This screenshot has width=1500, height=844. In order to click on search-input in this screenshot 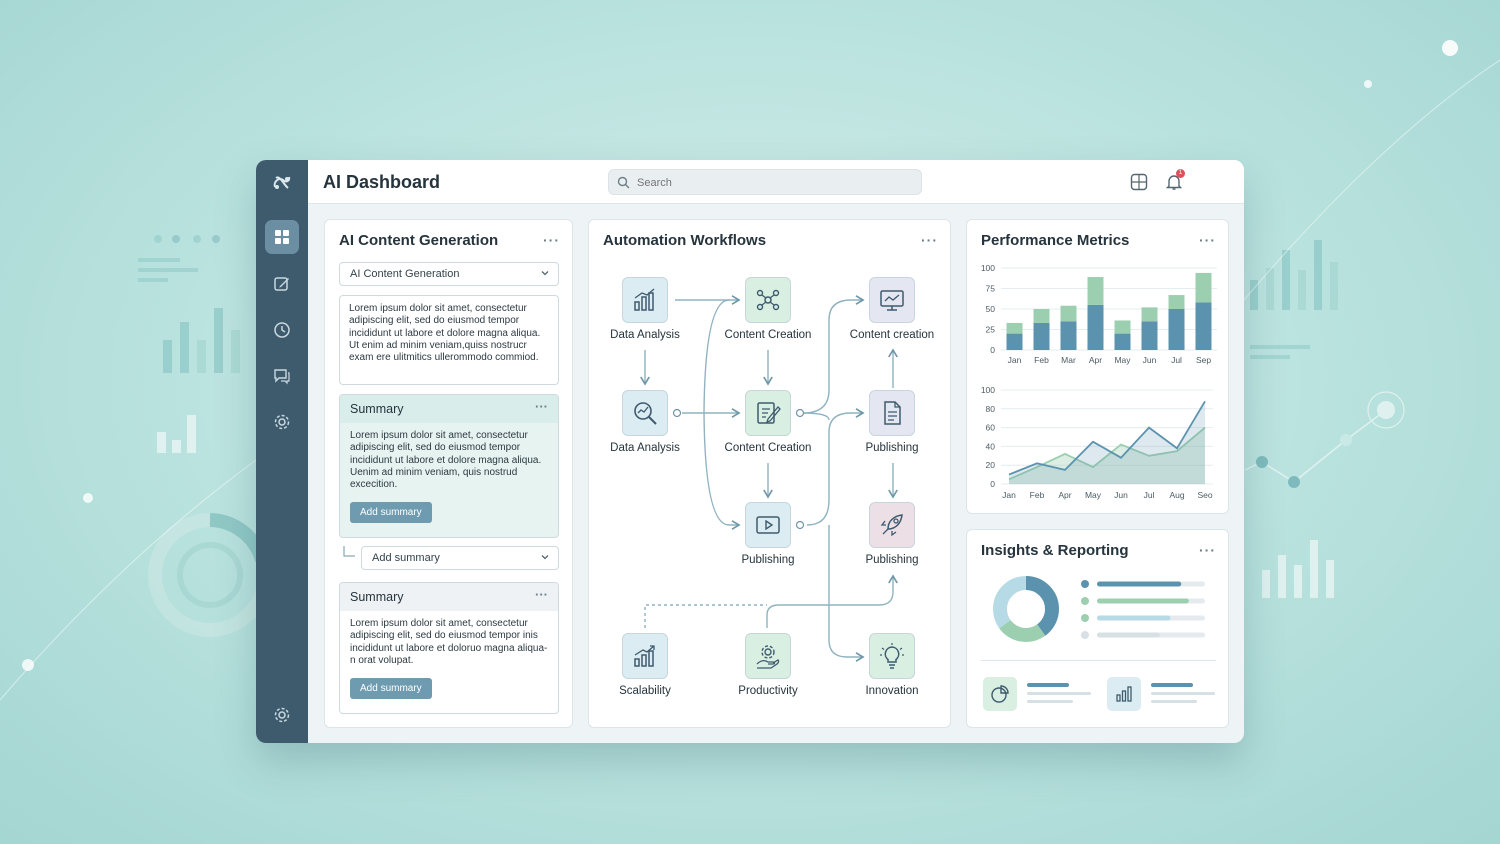, I will do `click(772, 182)`.